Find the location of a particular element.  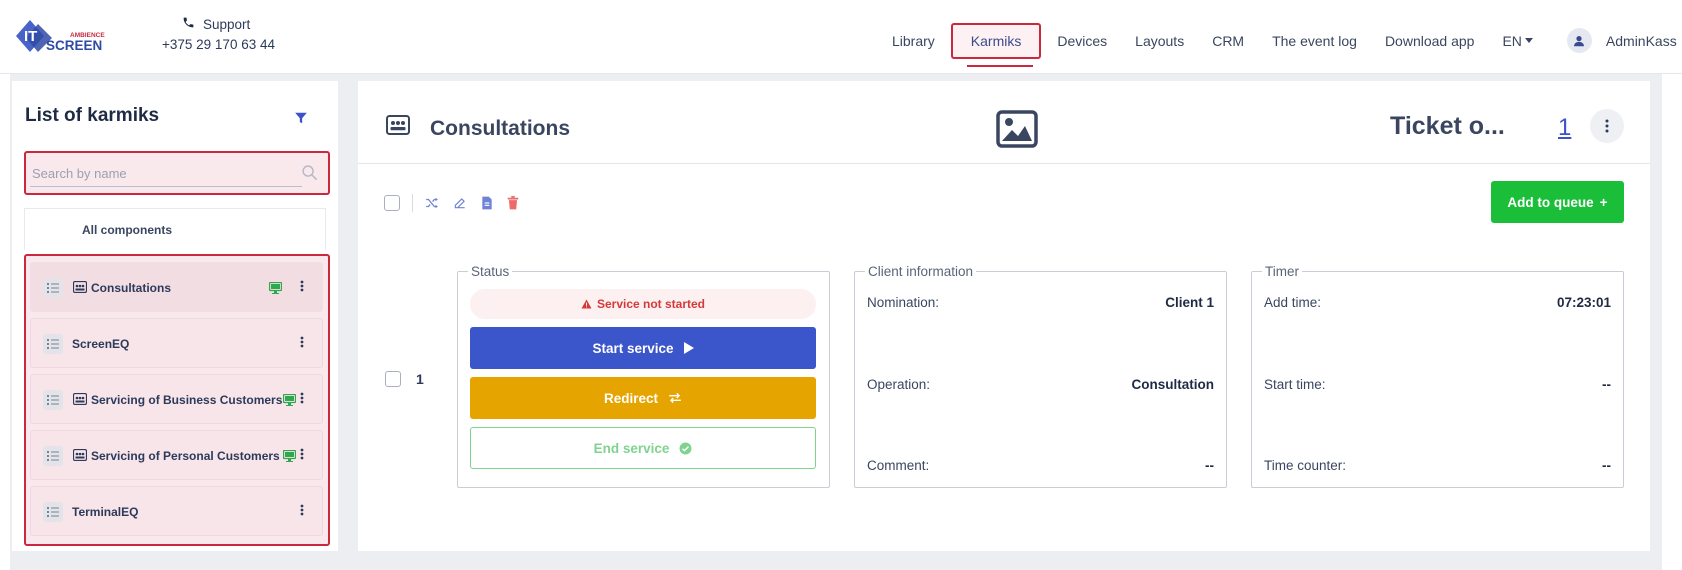

nav-event-log: The event log is located at coordinates (1314, 41).